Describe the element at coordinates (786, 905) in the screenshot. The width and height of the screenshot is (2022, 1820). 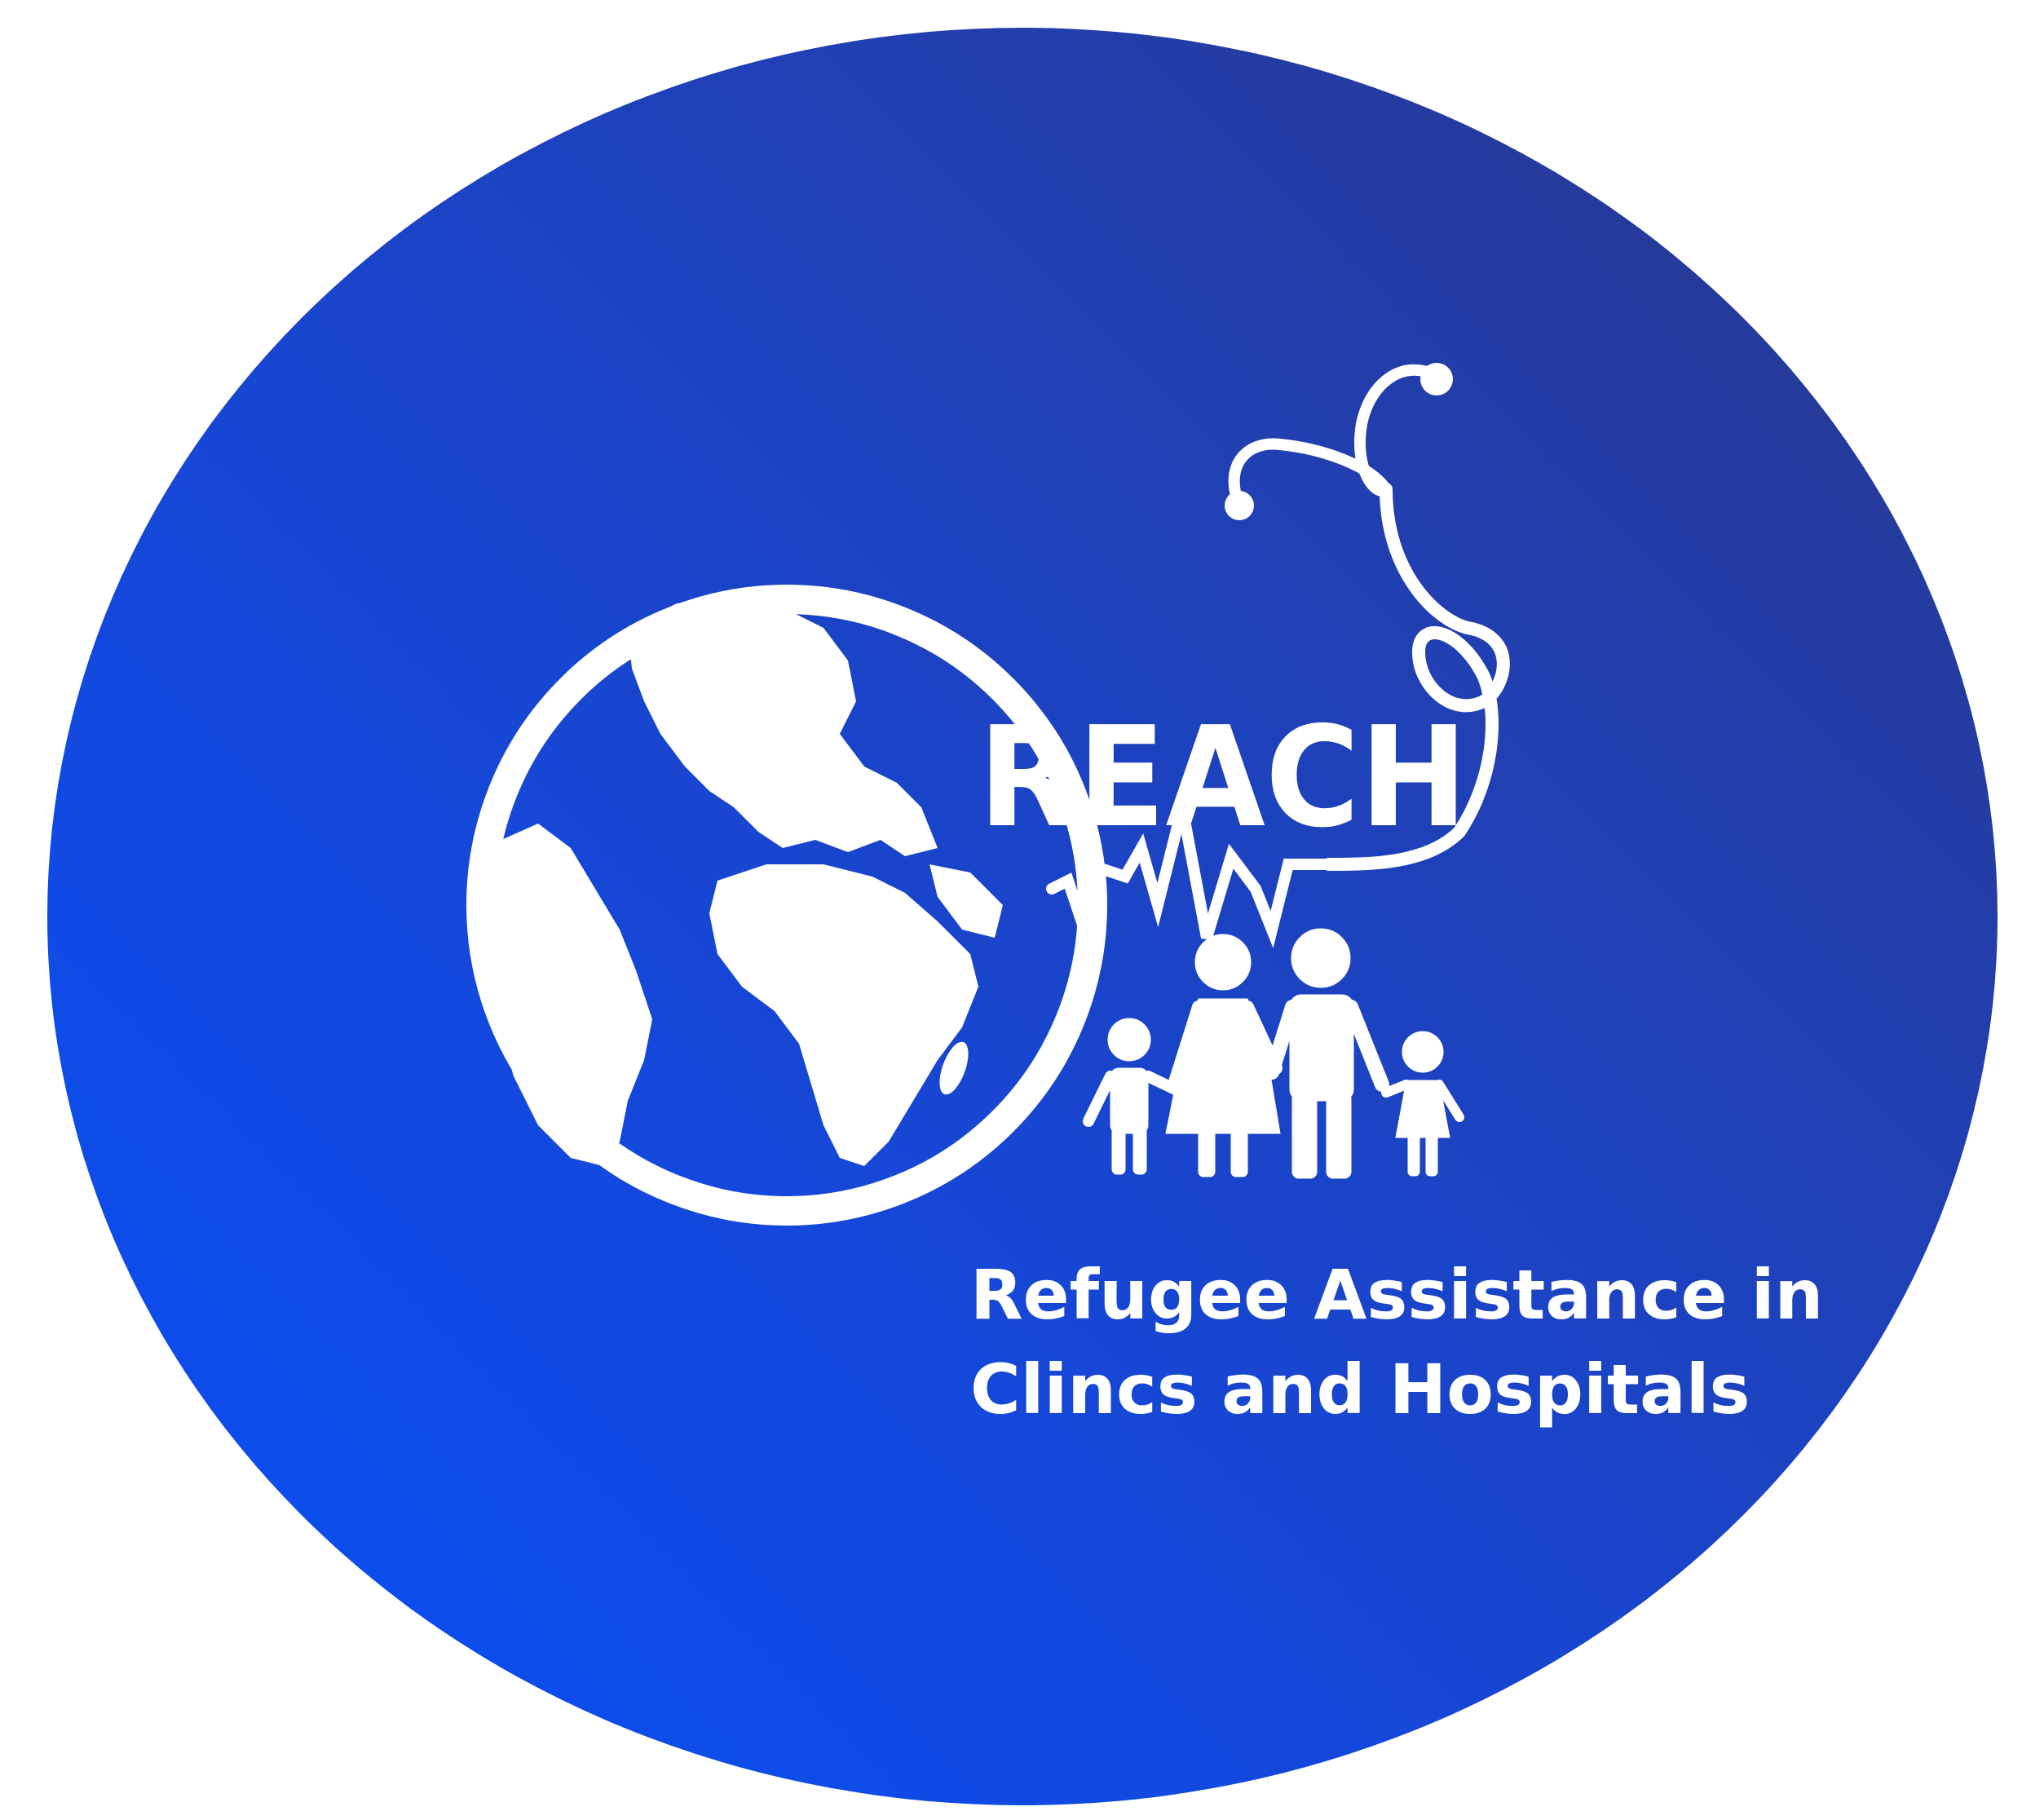
I see `globe-icon` at that location.